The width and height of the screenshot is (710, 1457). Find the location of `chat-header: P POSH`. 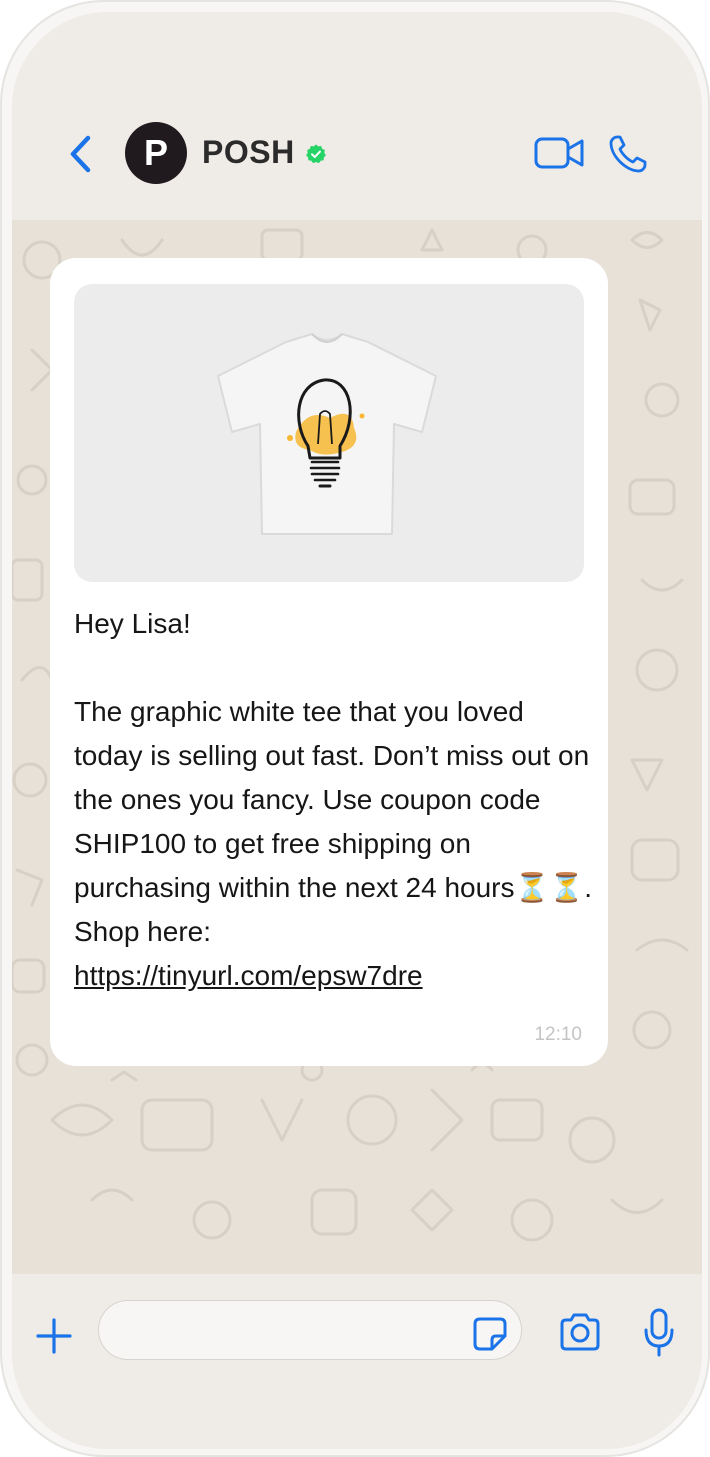

chat-header: P POSH is located at coordinates (357, 116).